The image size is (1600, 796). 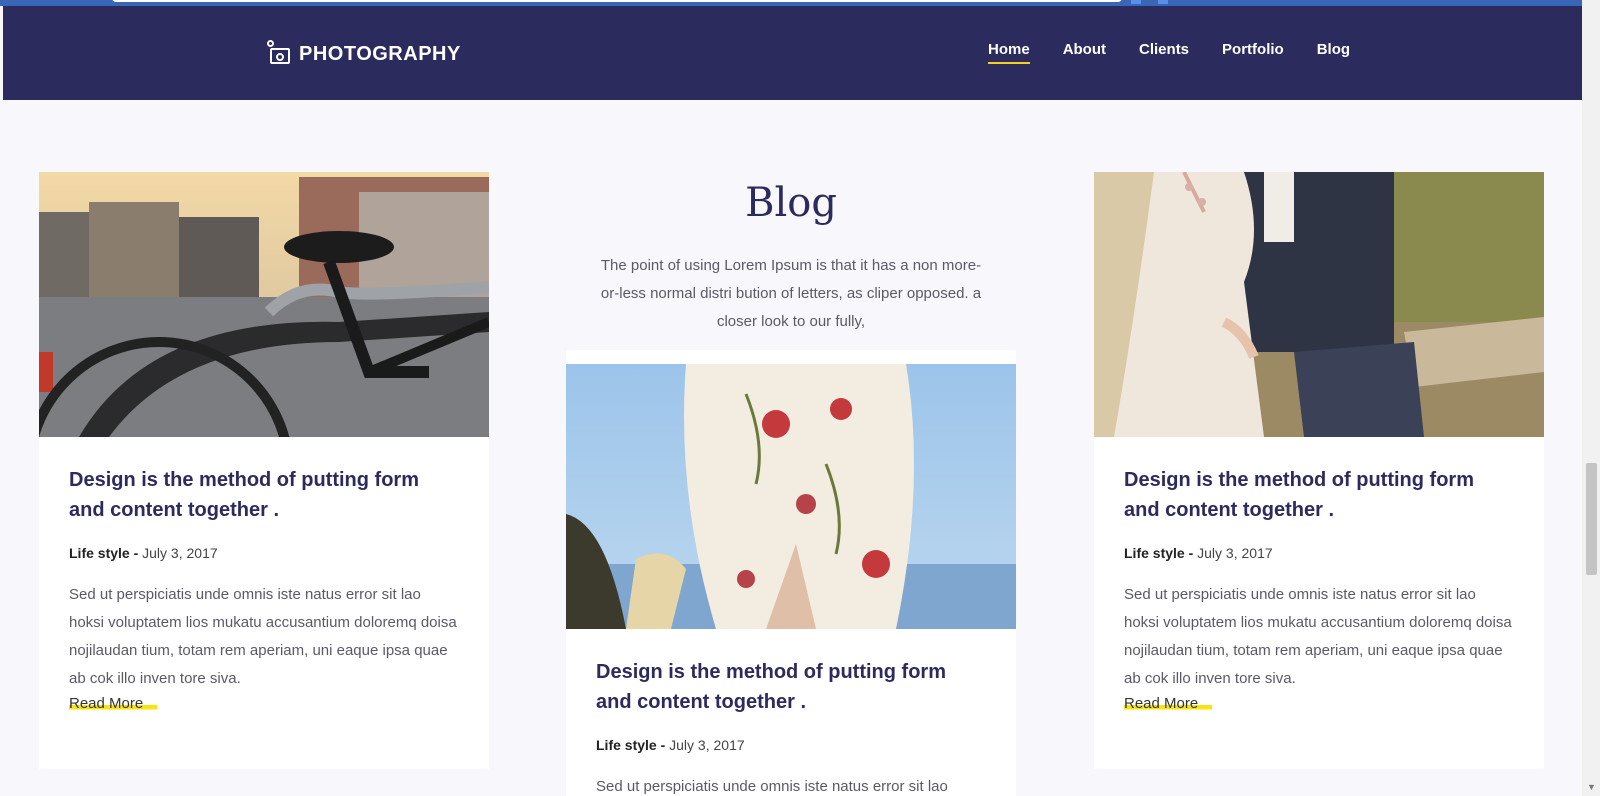 I want to click on nav-about: About, so click(x=1084, y=52).